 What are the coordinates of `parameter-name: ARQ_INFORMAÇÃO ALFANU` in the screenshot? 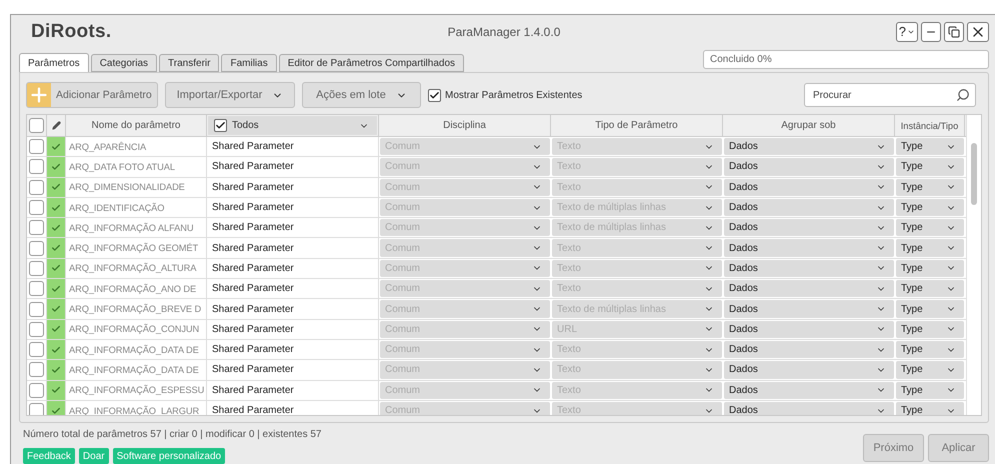 It's located at (136, 228).